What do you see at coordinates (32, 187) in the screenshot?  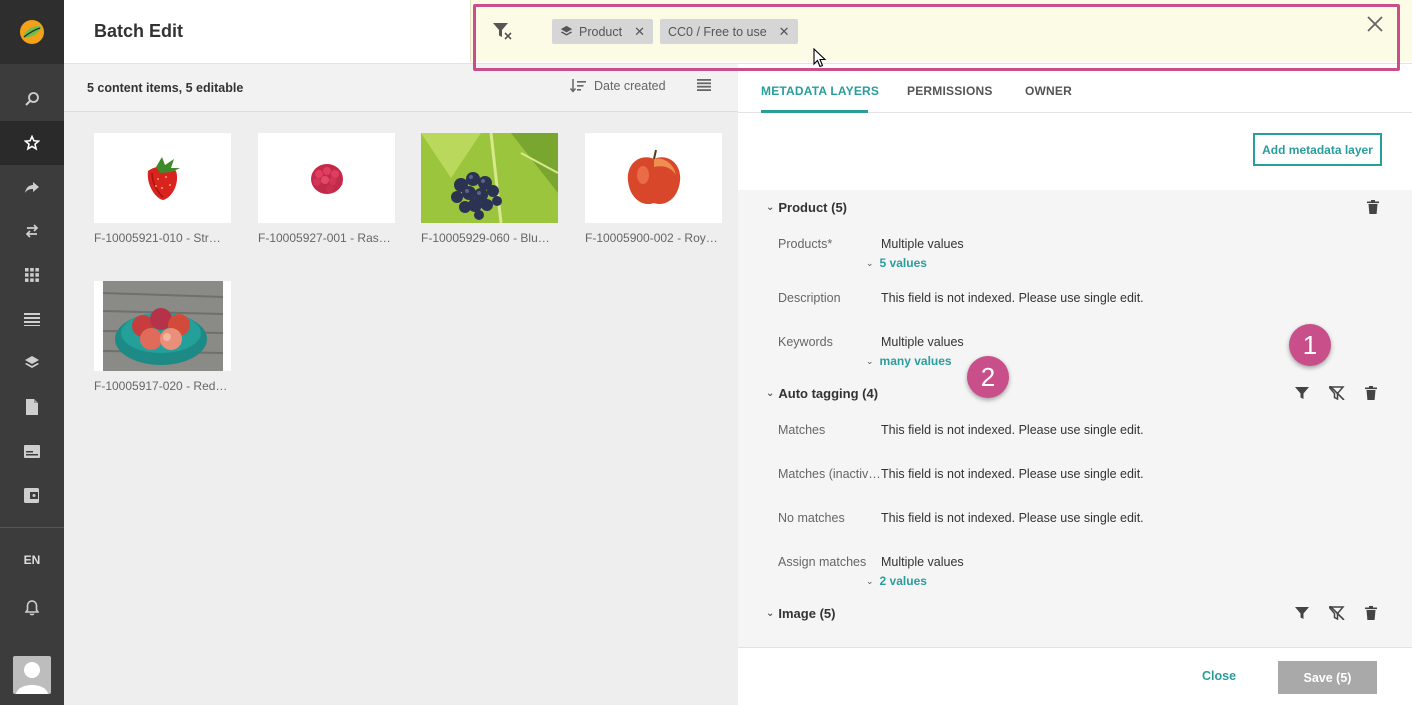 I see `nav-share` at bounding box center [32, 187].